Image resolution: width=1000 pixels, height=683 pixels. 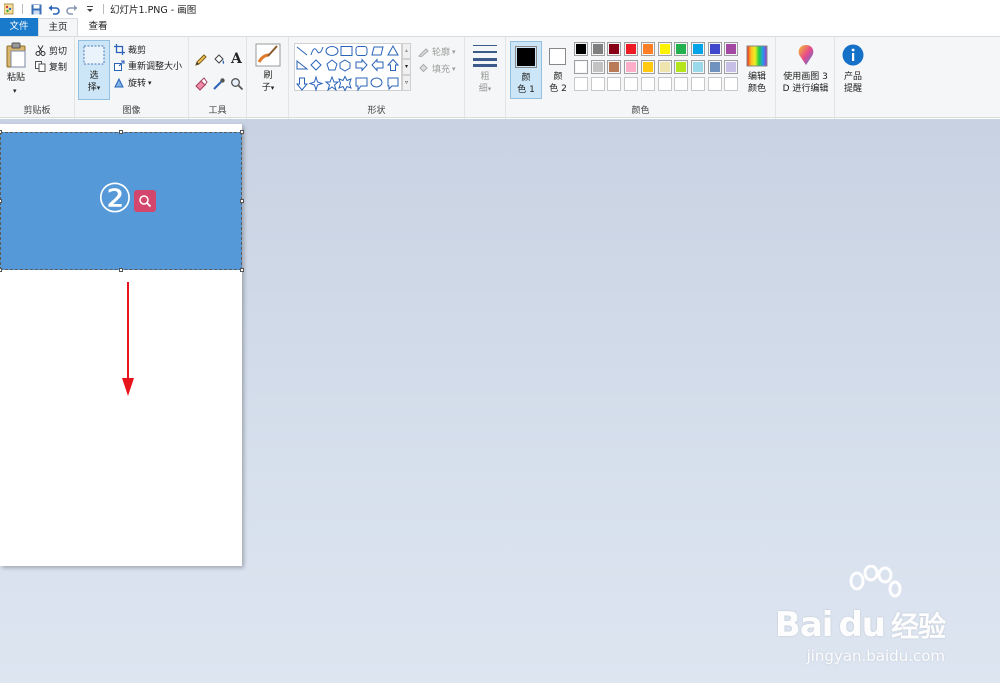 I want to click on fill-style-button: 填充 ▾, so click(x=436, y=68).